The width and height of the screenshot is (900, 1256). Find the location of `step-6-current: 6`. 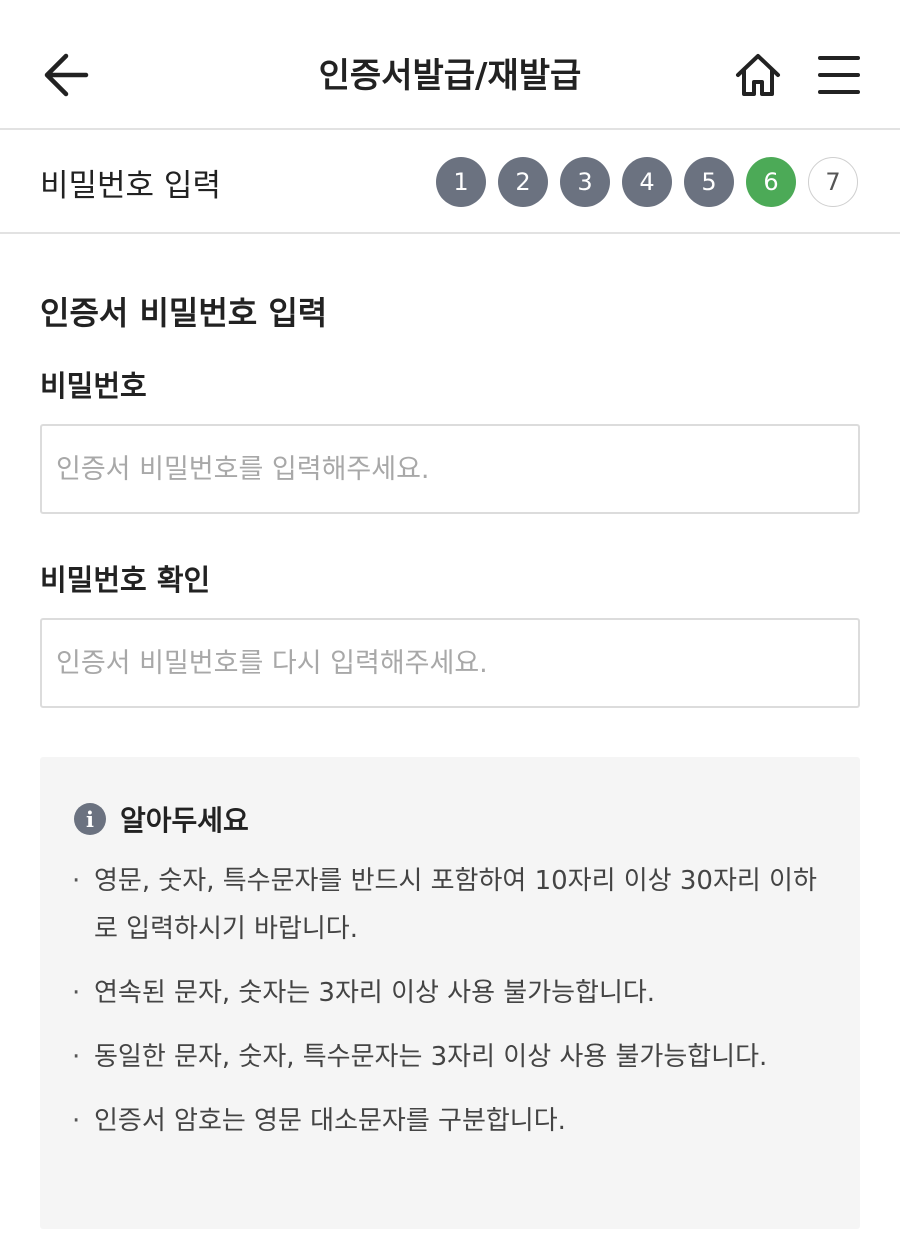

step-6-current: 6 is located at coordinates (771, 182).